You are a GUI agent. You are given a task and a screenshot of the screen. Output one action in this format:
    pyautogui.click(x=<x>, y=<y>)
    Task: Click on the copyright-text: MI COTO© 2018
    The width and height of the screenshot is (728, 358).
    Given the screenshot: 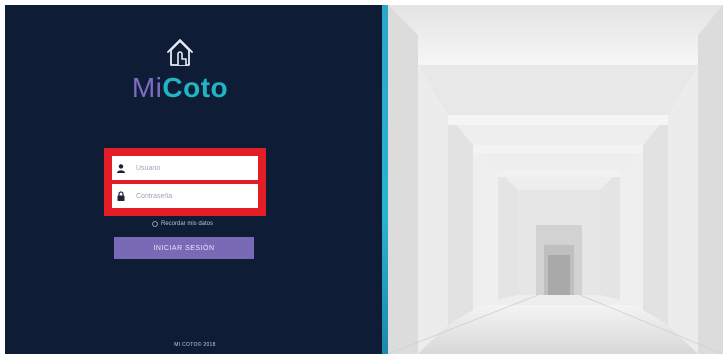 What is the action you would take?
    pyautogui.click(x=195, y=345)
    